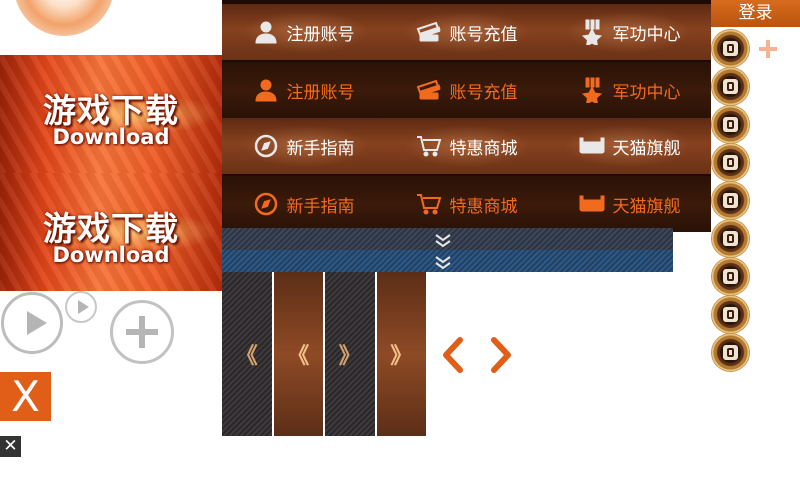 This screenshot has height=500, width=800. I want to click on headset-icon, so click(730, 162).